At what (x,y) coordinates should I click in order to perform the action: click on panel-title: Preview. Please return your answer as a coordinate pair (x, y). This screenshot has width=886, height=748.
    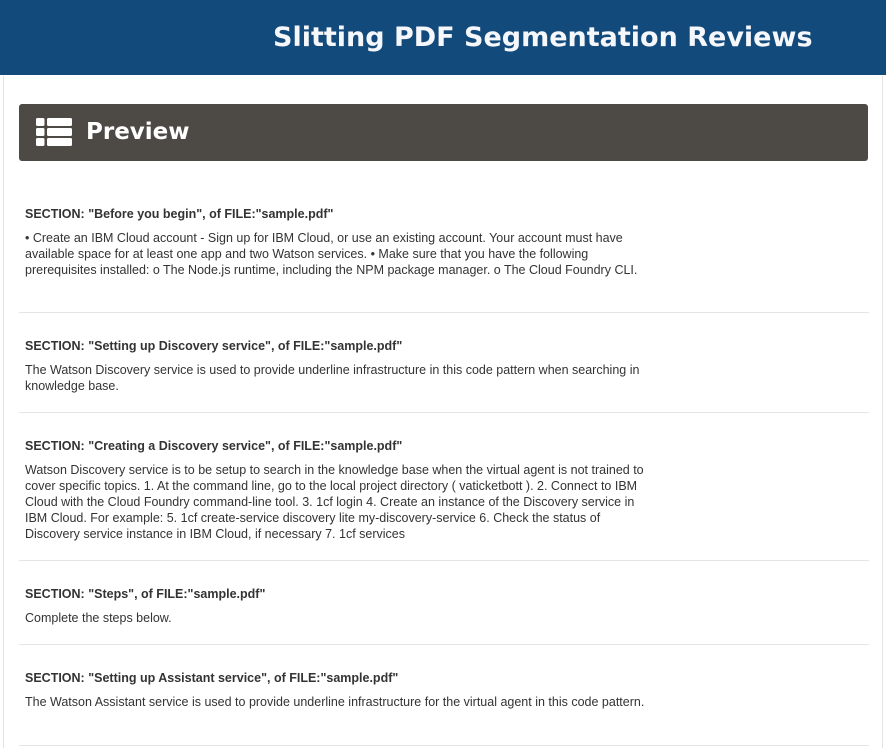
    Looking at the image, I should click on (138, 132).